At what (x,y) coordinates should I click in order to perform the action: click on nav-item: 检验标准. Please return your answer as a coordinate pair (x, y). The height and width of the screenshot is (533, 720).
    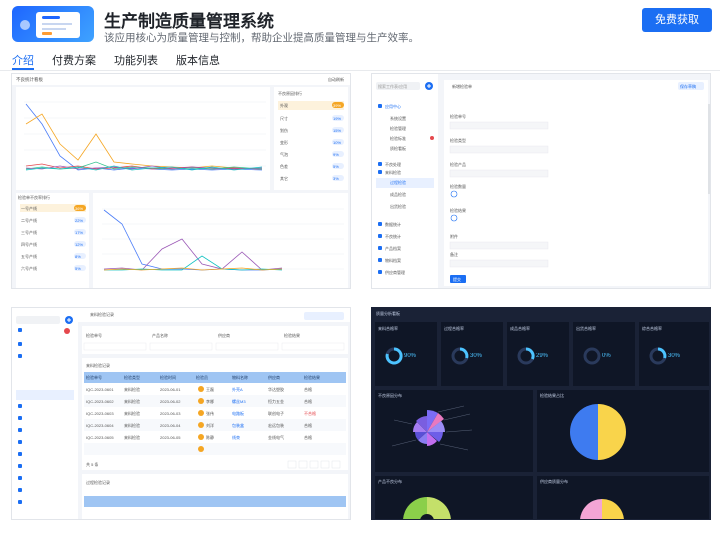
    Looking at the image, I should click on (398, 139).